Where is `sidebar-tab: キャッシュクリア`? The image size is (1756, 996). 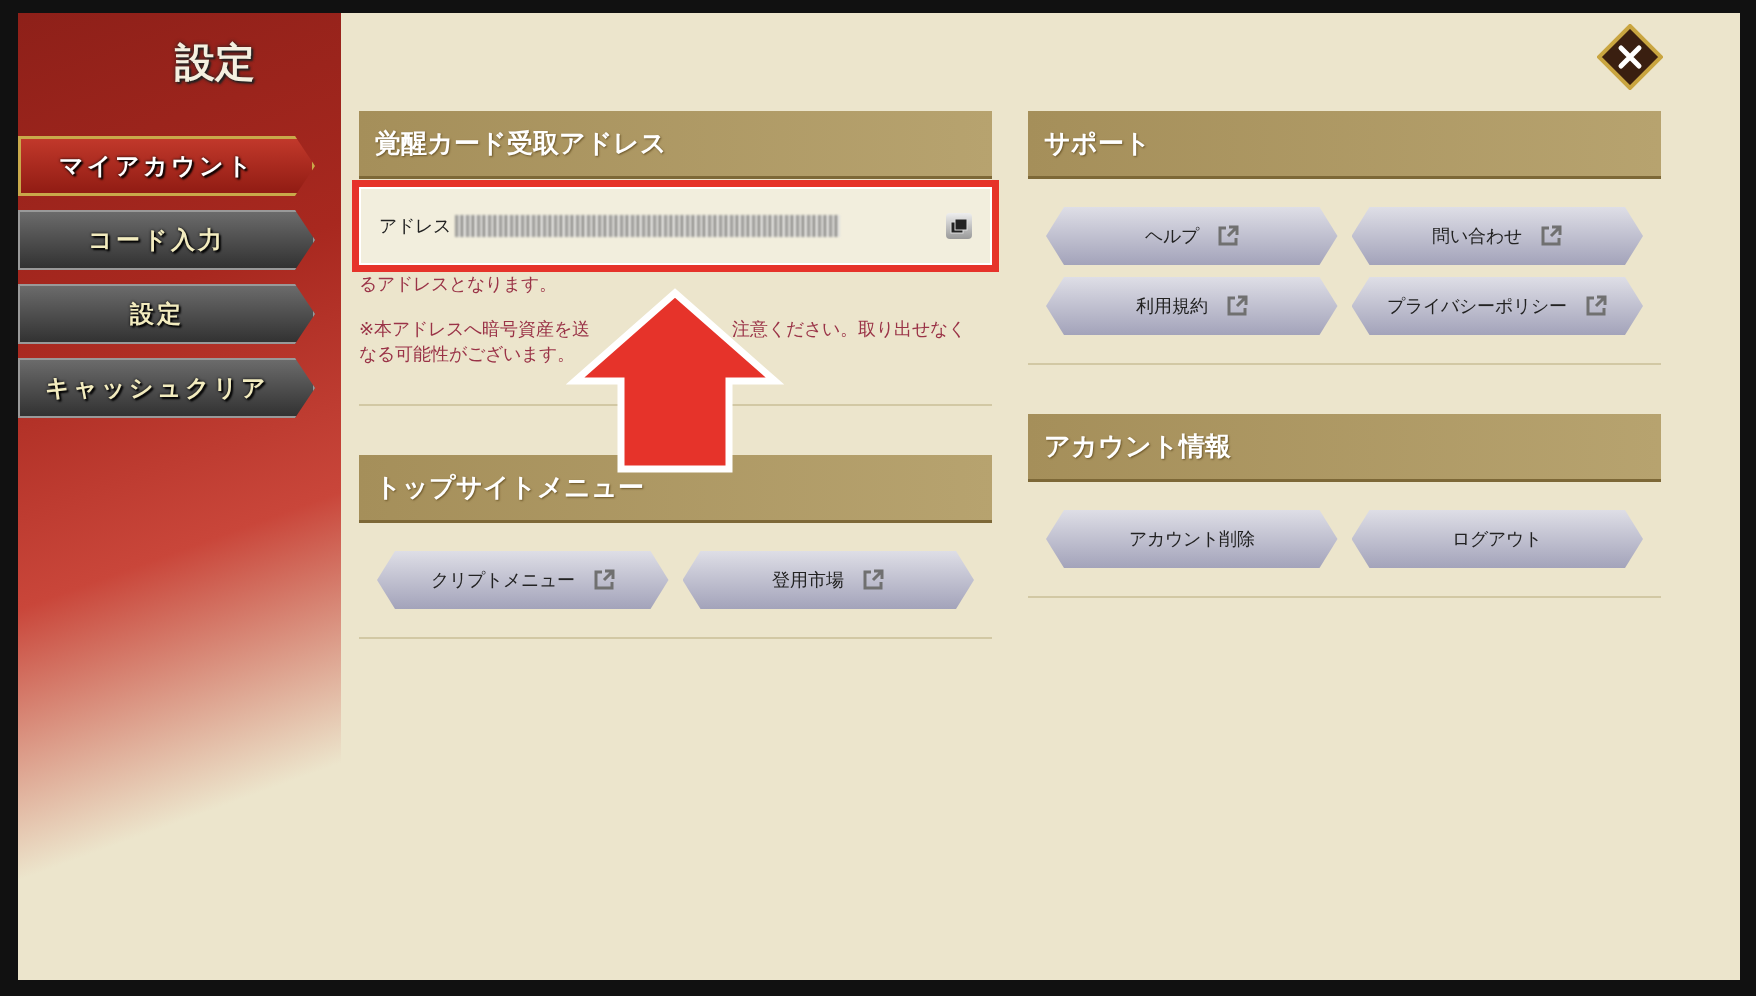
sidebar-tab: キャッシュクリア is located at coordinates (166, 388).